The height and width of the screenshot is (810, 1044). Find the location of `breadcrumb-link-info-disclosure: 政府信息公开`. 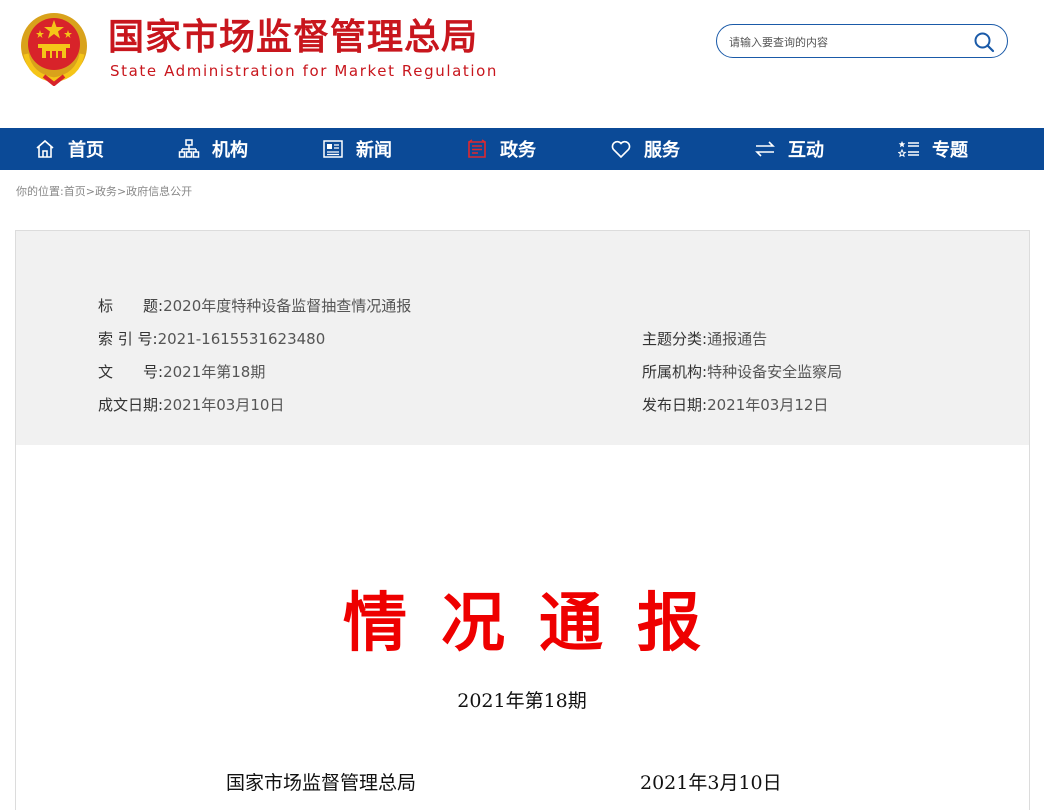

breadcrumb-link-info-disclosure: 政府信息公开 is located at coordinates (159, 191).